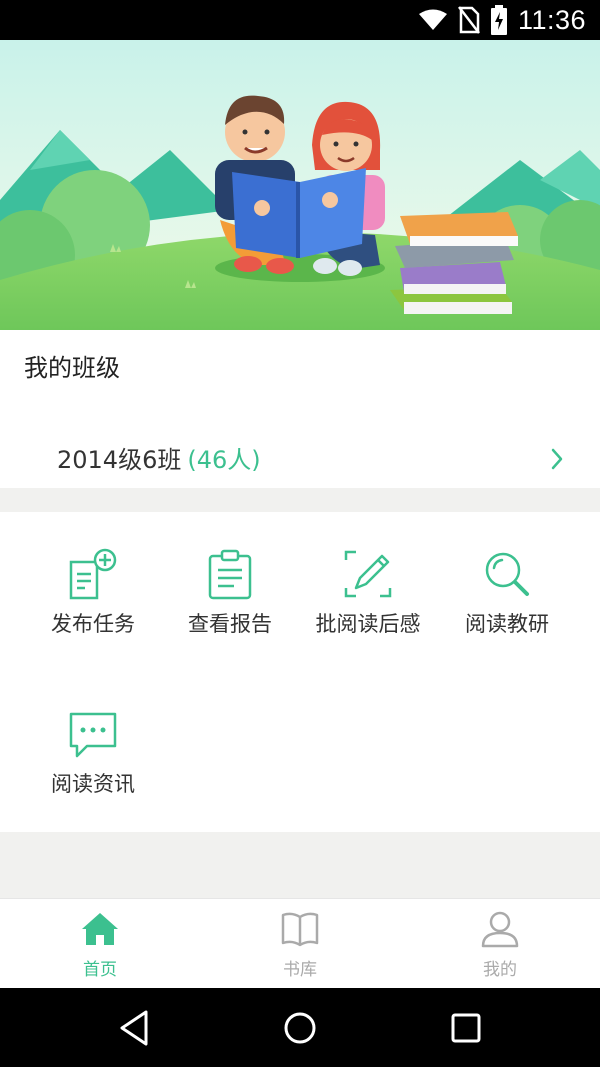 The height and width of the screenshot is (1067, 600). I want to click on section-title-my-class: 我的班级, so click(72, 368).